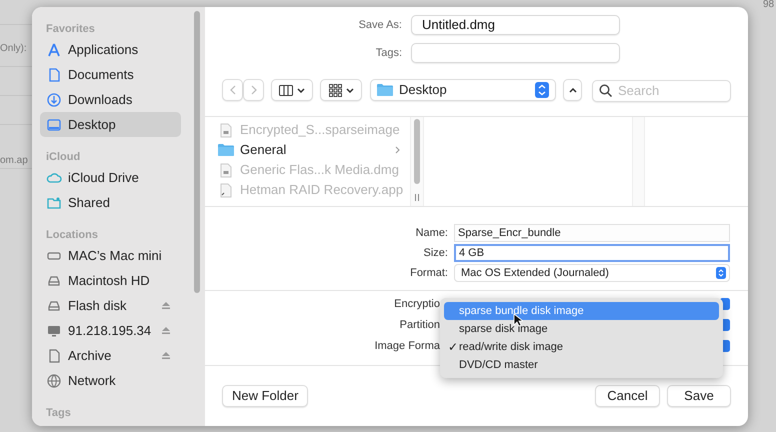 The width and height of the screenshot is (776, 432). Describe the element at coordinates (286, 90) in the screenshot. I see `columns-icon` at that location.